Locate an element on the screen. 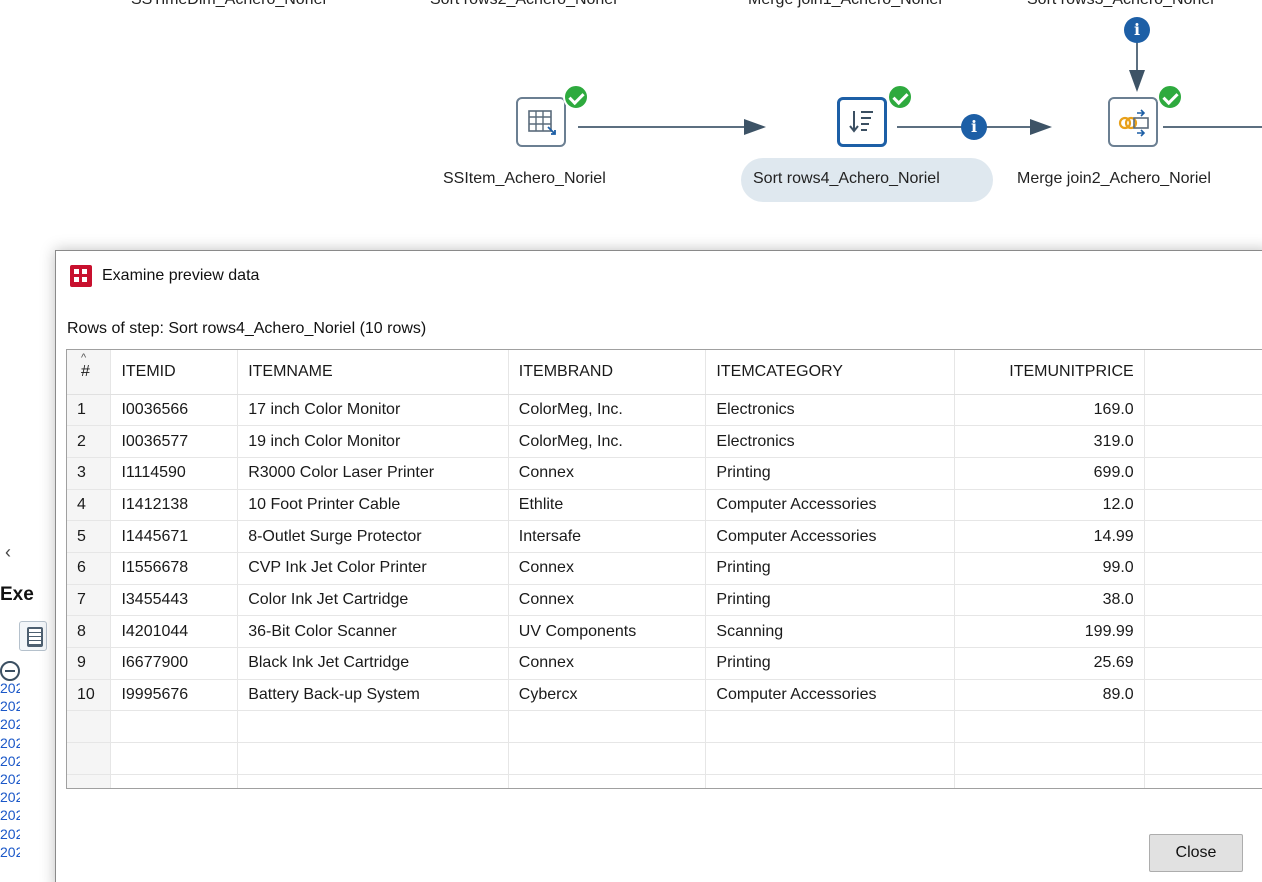 The image size is (1262, 882). row-number-cell: 8 is located at coordinates (89, 631).